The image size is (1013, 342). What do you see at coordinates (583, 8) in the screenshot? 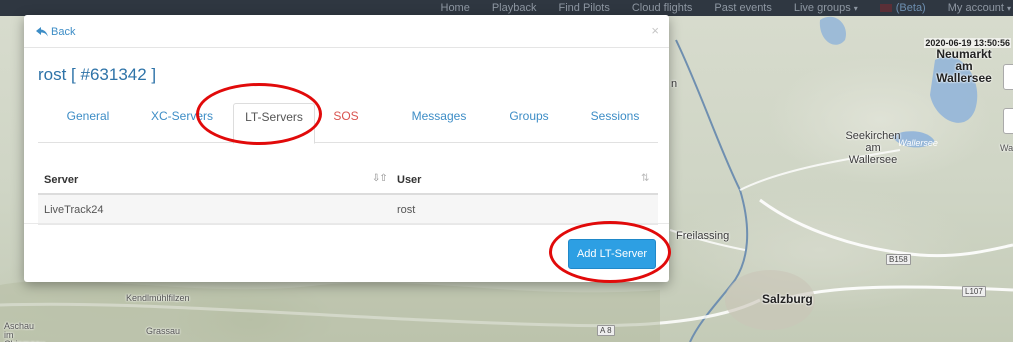
I see `nav-find-pilots: Find Pilots` at bounding box center [583, 8].